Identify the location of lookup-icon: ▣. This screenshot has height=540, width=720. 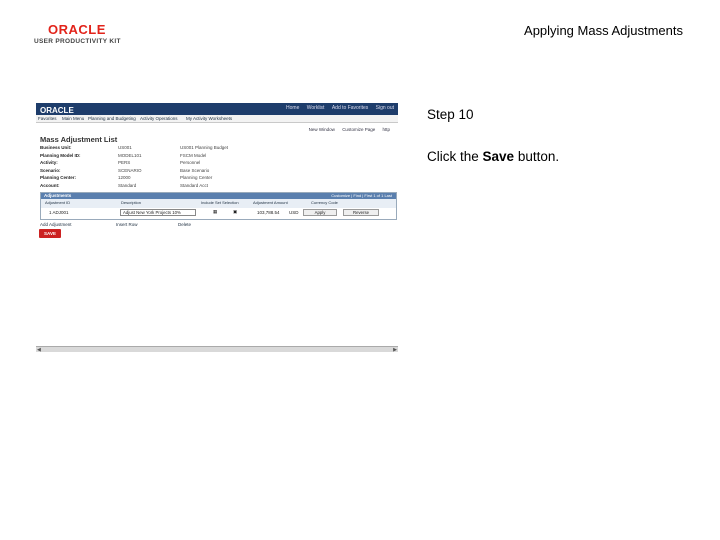
(235, 212).